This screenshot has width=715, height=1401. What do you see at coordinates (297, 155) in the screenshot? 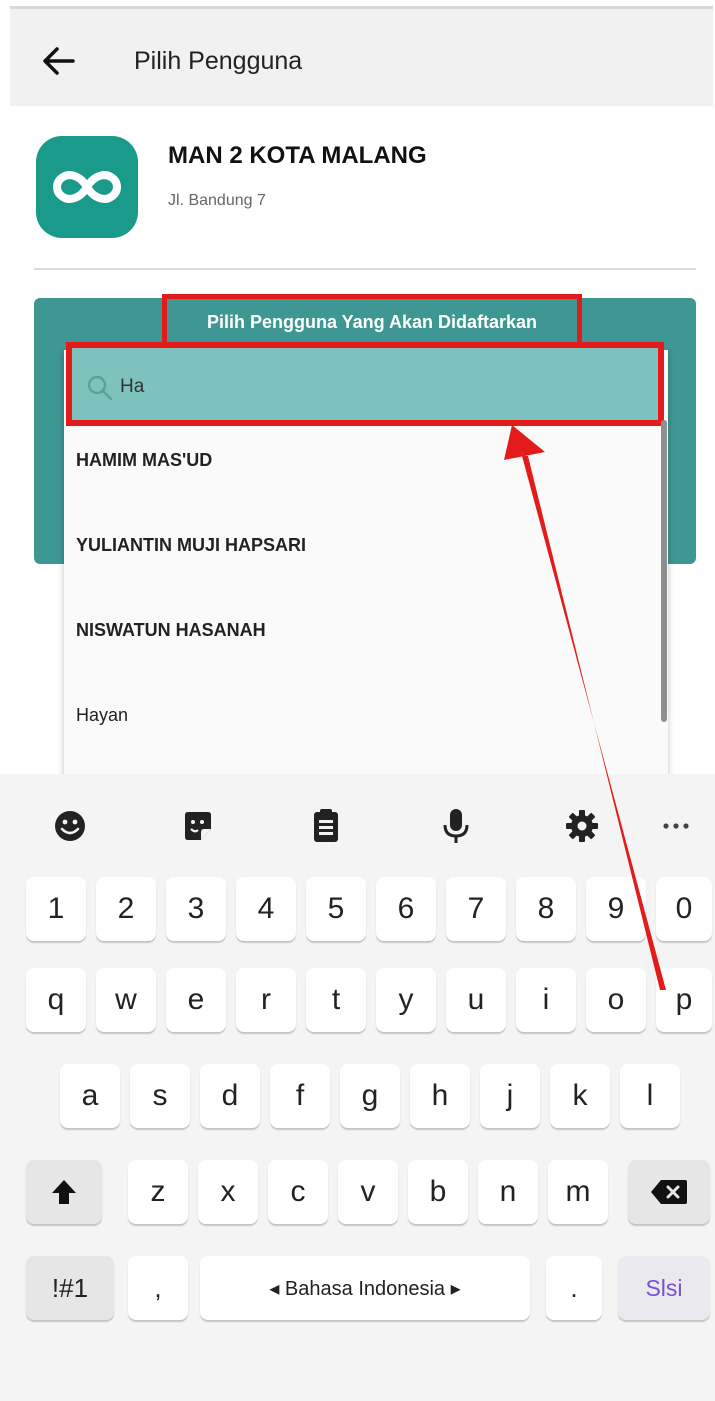
I see `school-name: MAN 2 KOTA MALANG` at bounding box center [297, 155].